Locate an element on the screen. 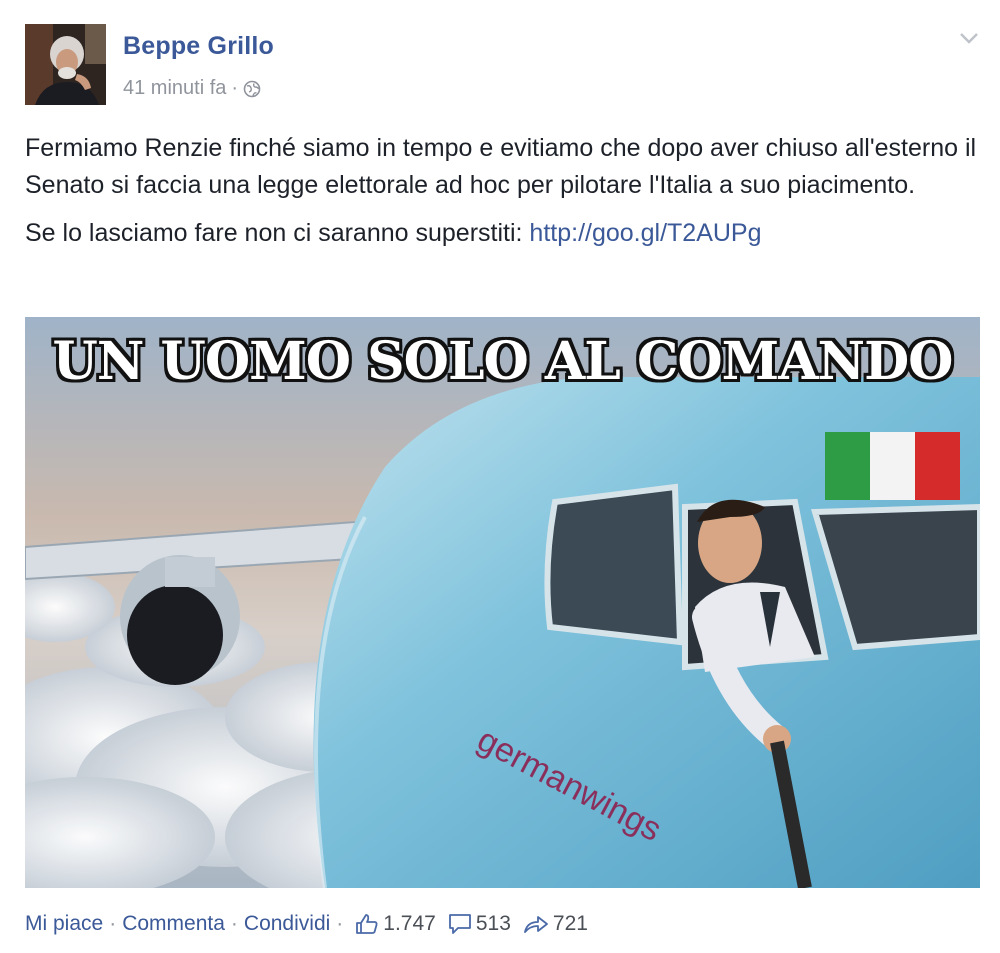 This screenshot has width=1000, height=953. comment-icon is located at coordinates (459, 924).